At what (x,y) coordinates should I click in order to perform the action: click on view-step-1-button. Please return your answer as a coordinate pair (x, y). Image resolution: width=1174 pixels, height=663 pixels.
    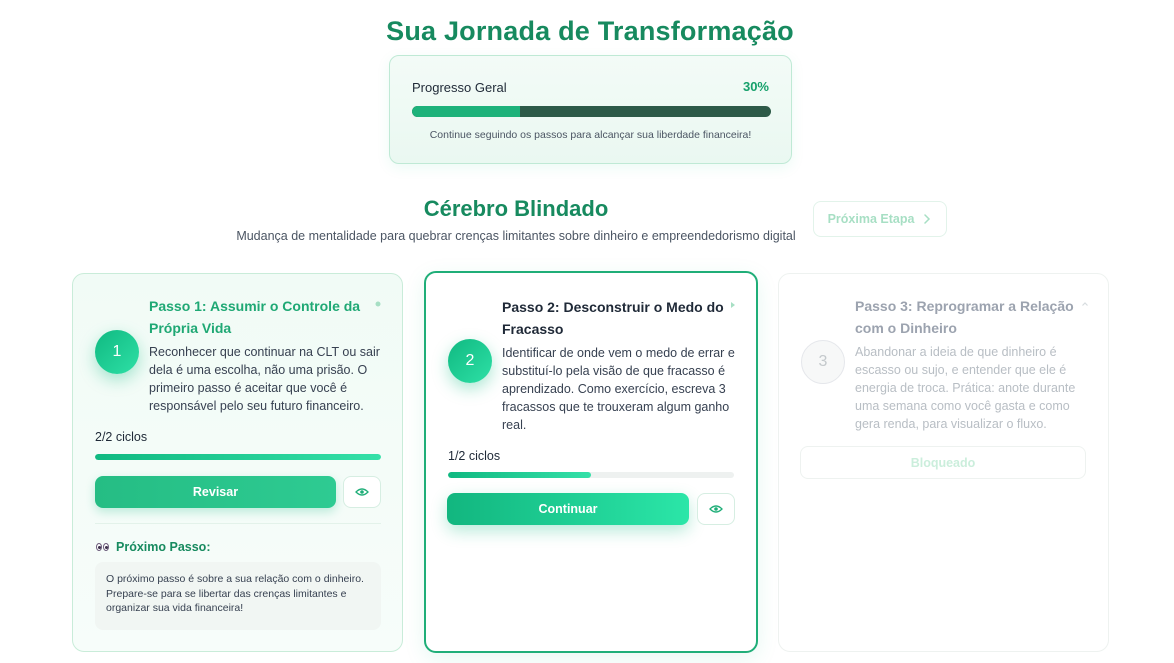
    Looking at the image, I should click on (362, 492).